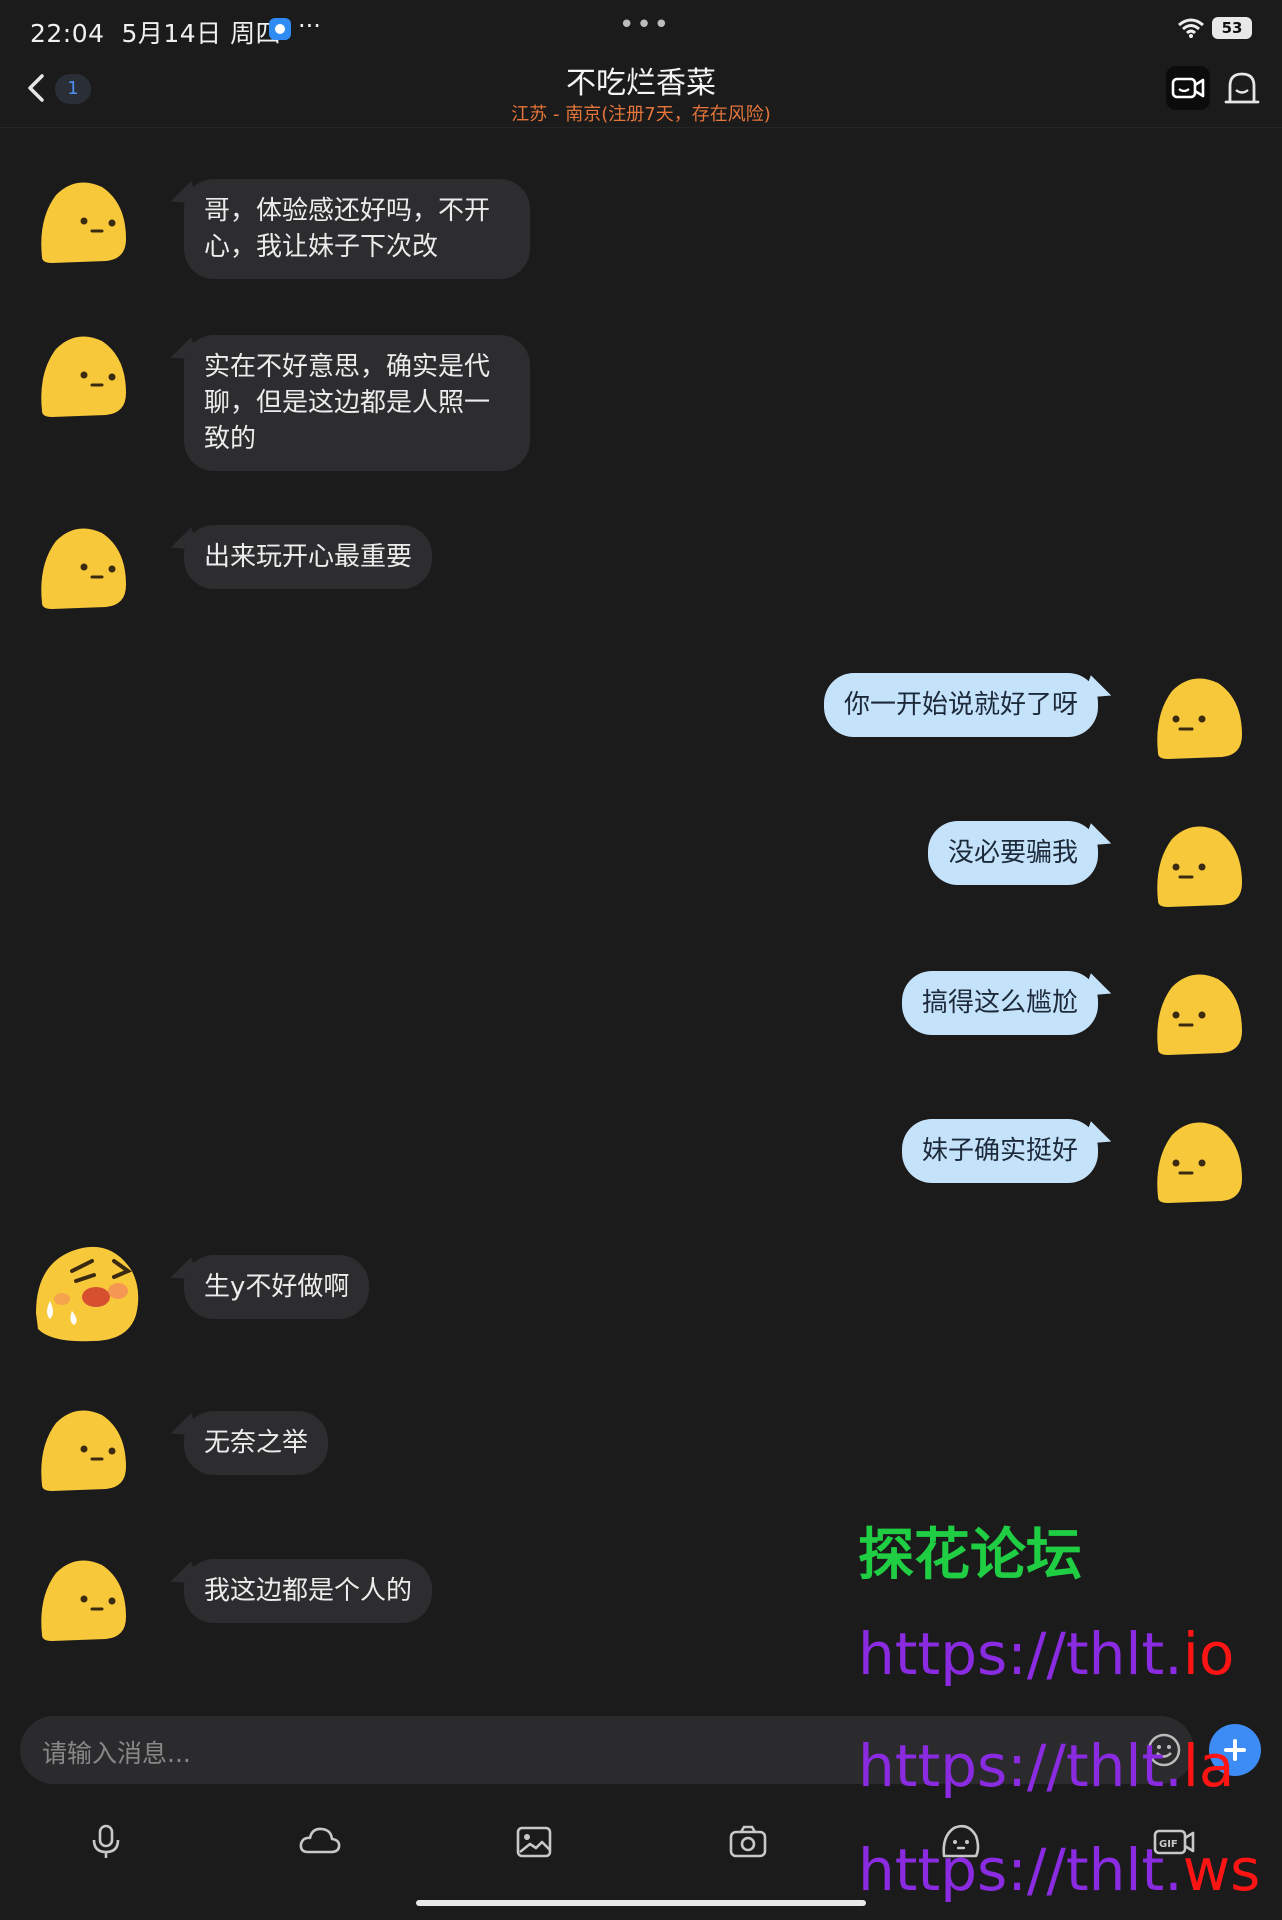 This screenshot has width=1282, height=1920. What do you see at coordinates (960, 1842) in the screenshot?
I see `sticker-icon` at bounding box center [960, 1842].